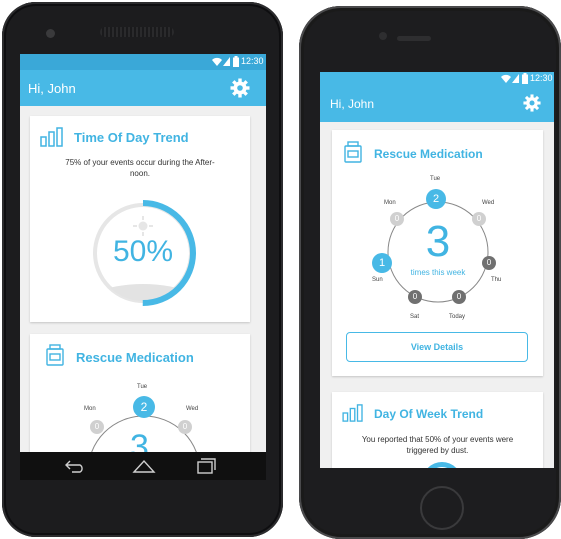 The height and width of the screenshot is (539, 561). Describe the element at coordinates (143, 88) in the screenshot. I see `android-app-bar: Hi, John` at that location.